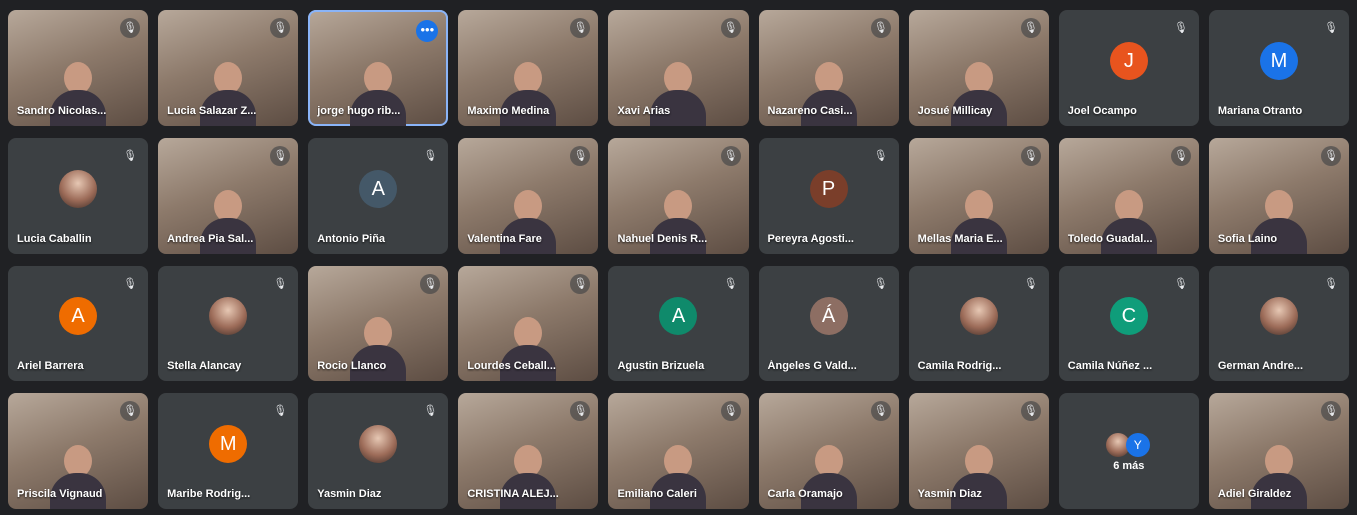 Image resolution: width=1357 pixels, height=515 pixels. I want to click on participant-tile: A 🎙 Agustin Brizuela, so click(678, 323).